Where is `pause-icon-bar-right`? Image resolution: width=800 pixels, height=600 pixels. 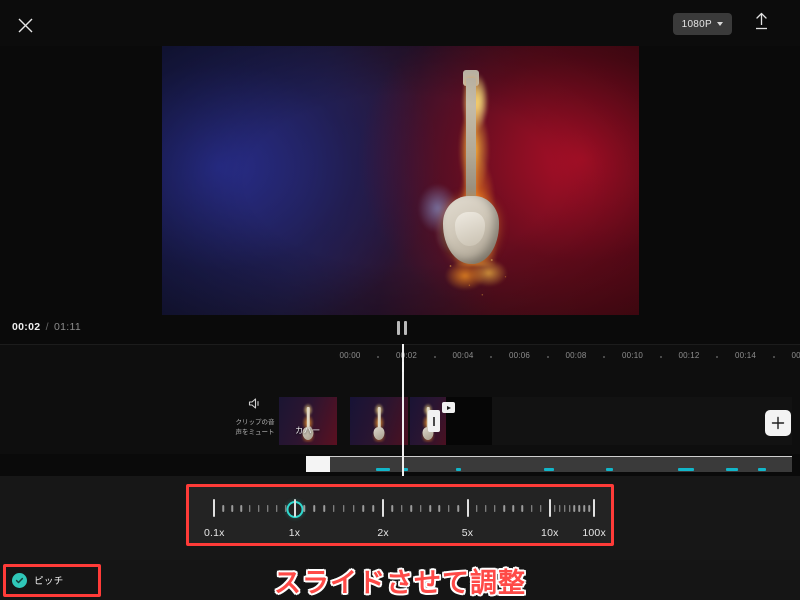 pause-icon-bar-right is located at coordinates (405, 328).